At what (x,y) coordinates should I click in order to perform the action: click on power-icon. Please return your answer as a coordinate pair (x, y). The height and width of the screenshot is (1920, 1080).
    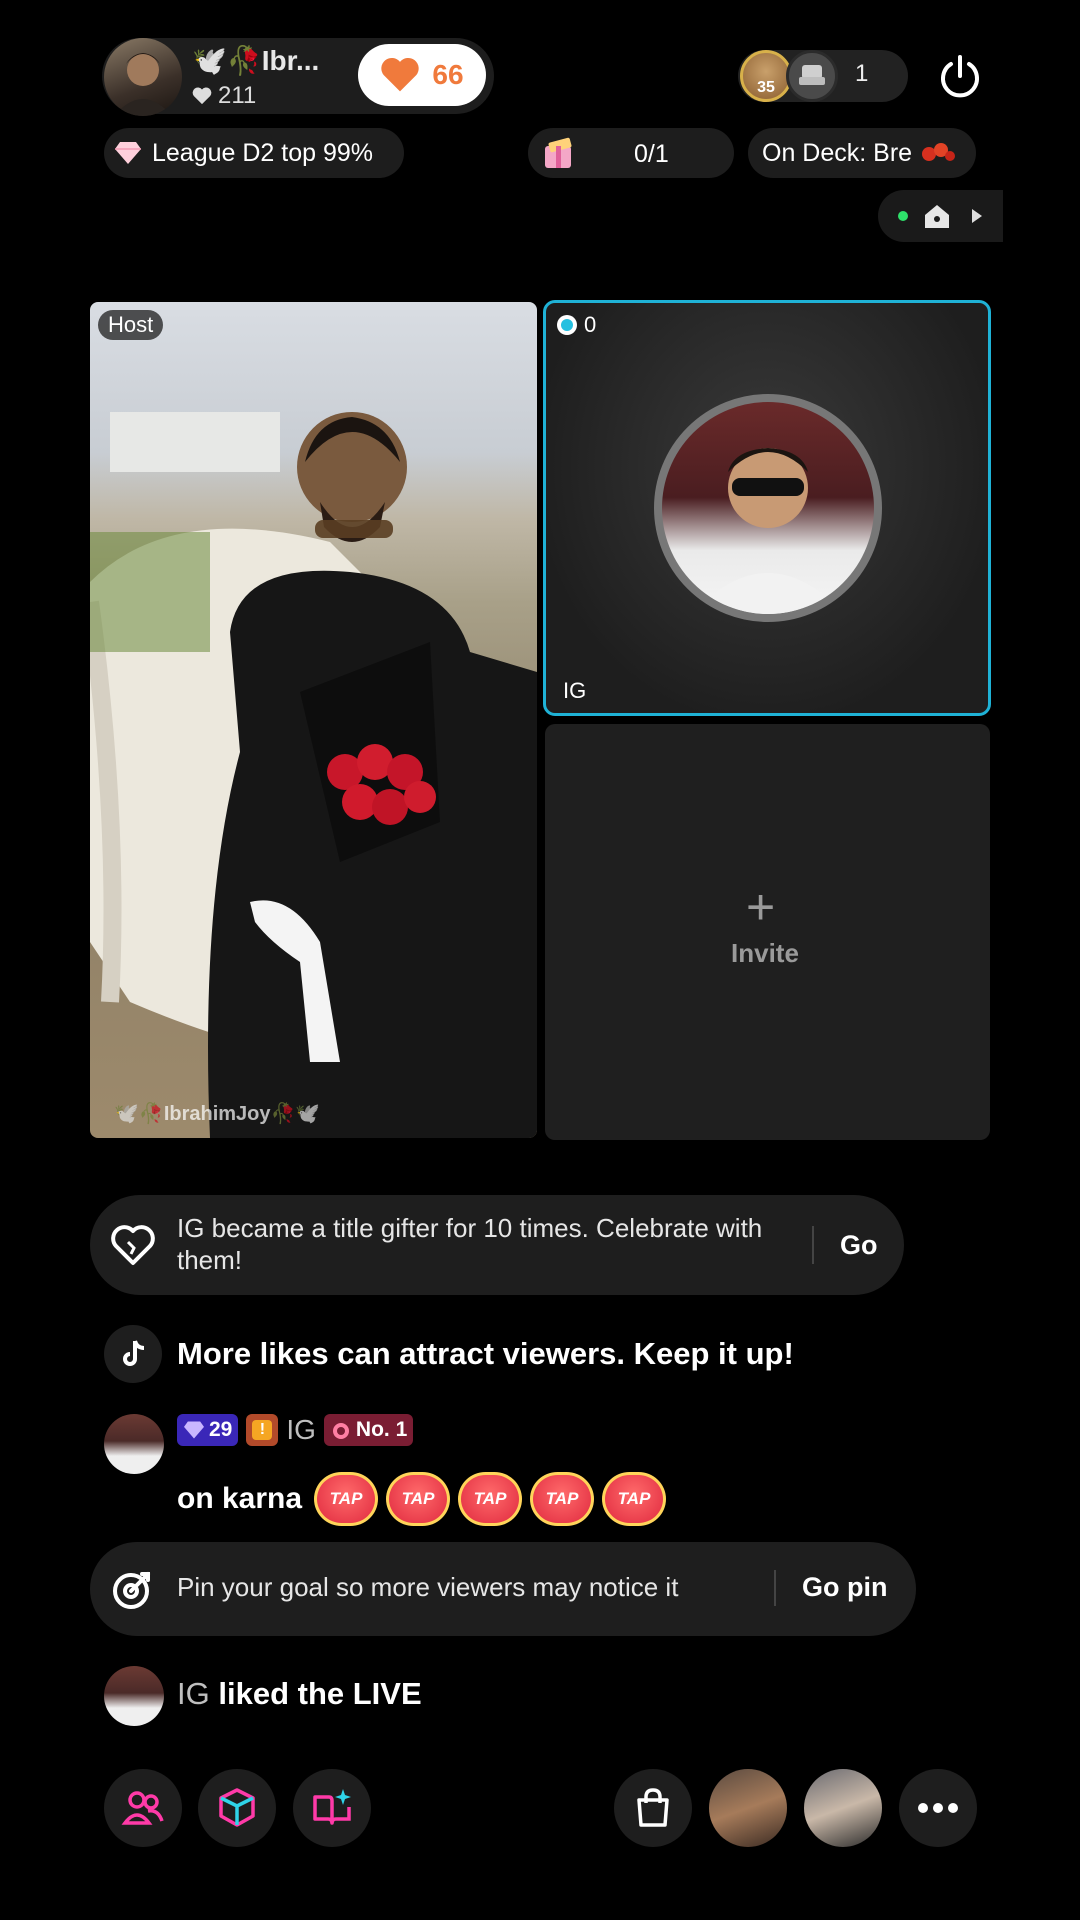
    Looking at the image, I should click on (960, 76).